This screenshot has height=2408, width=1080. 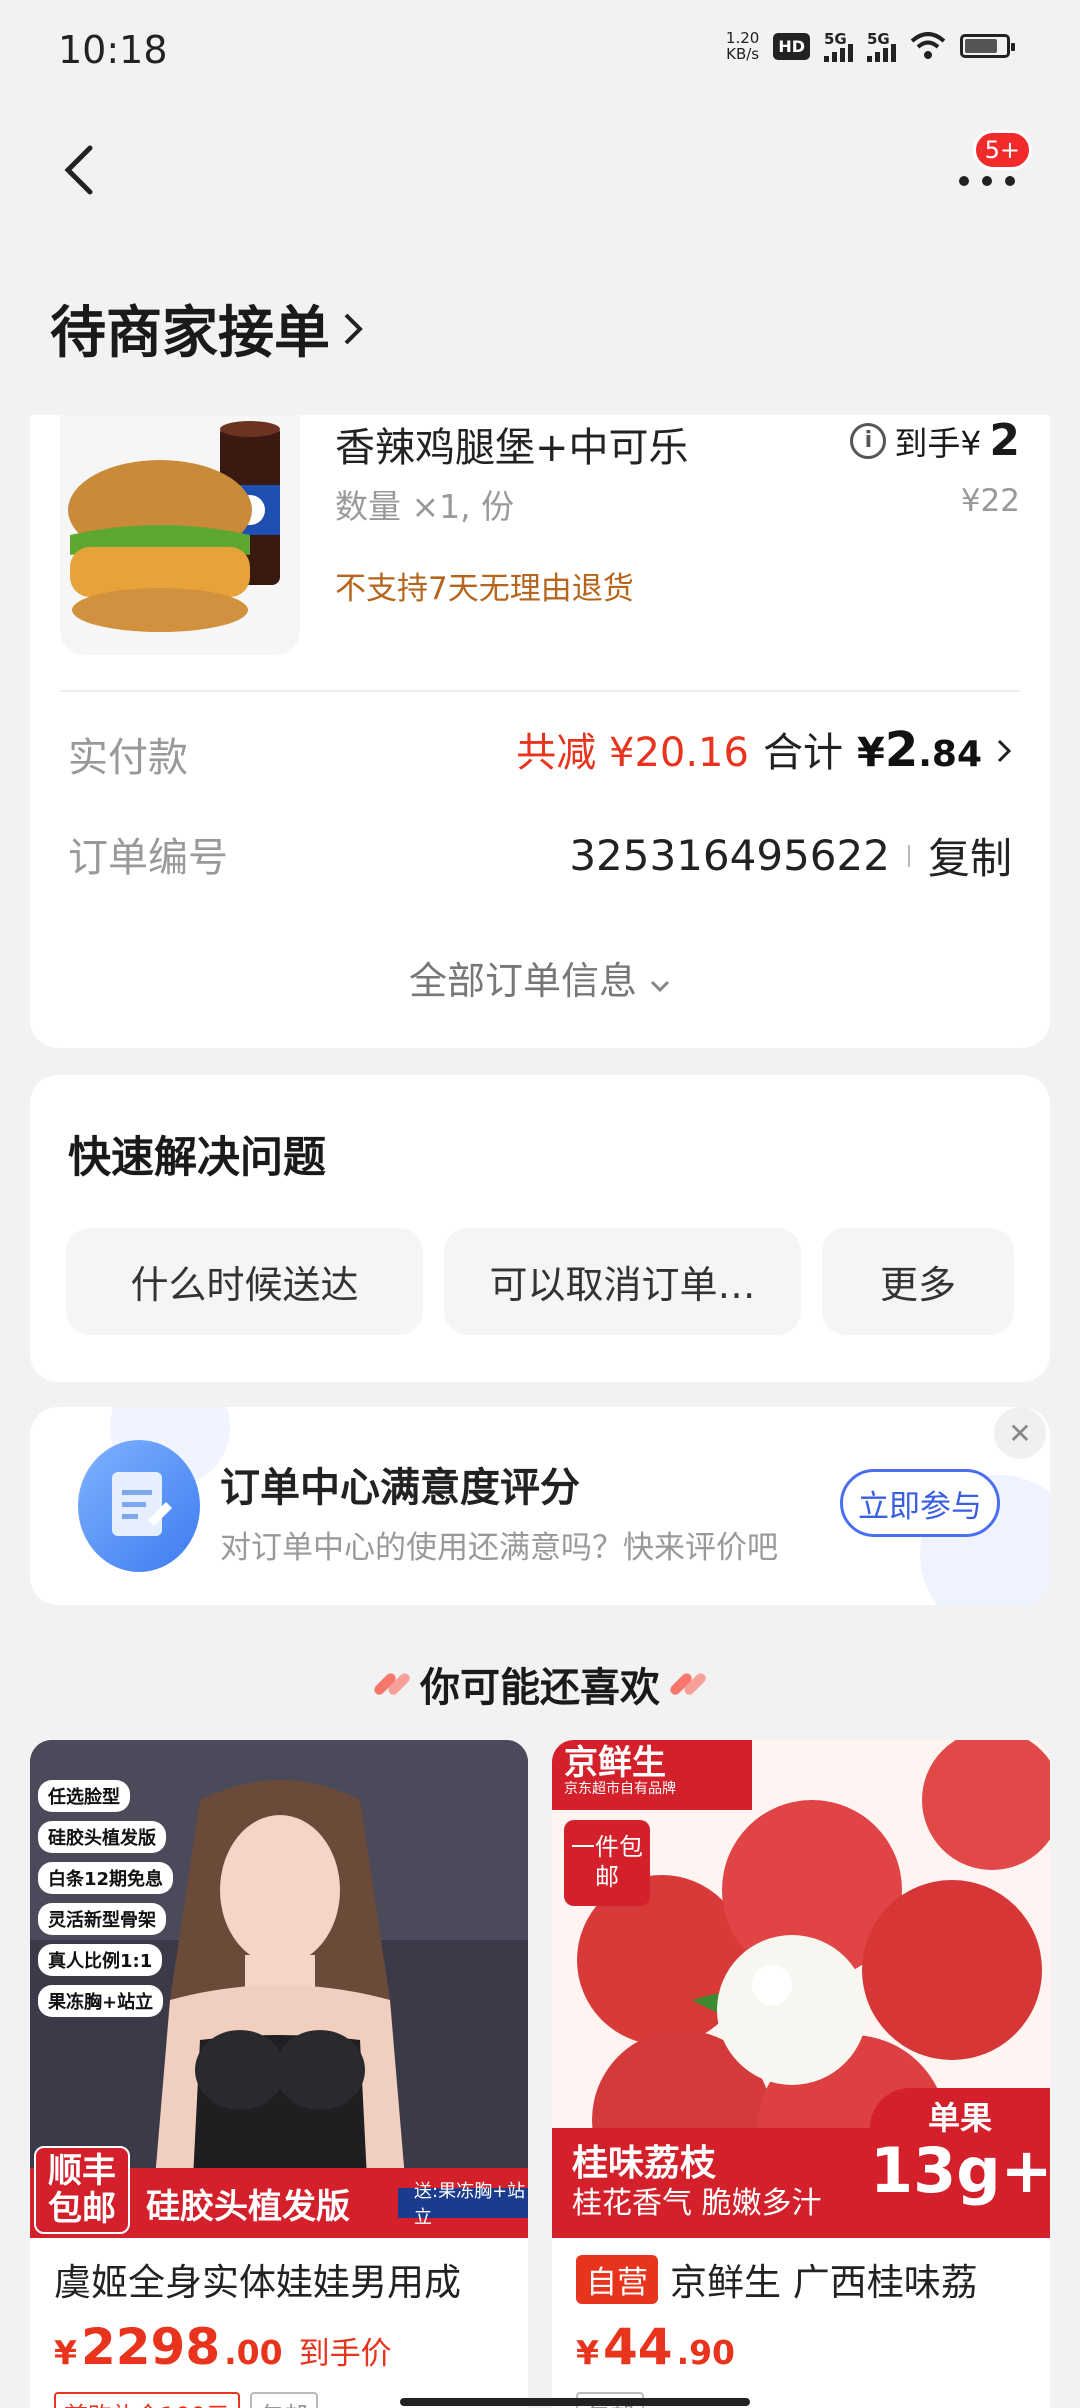 I want to click on product-quantity: 数量 ×1, 份, so click(x=425, y=506).